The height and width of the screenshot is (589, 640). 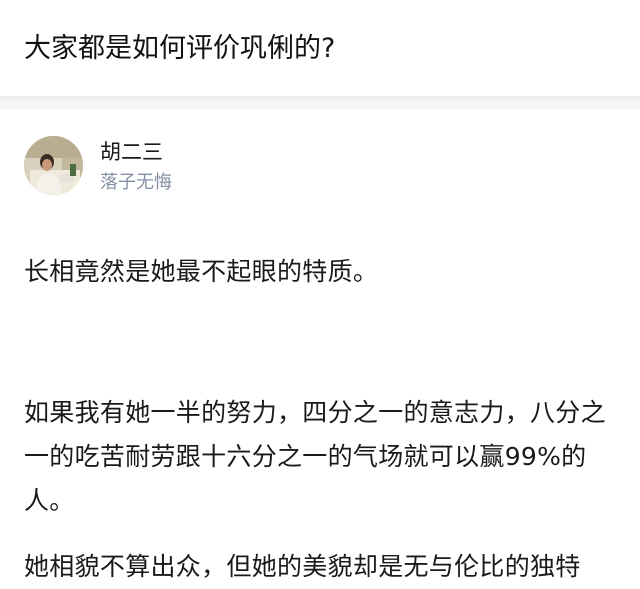 I want to click on answer-paragraph: 她相貌不算出众，但她的美貌却是无与伦比的独特, so click(x=302, y=566).